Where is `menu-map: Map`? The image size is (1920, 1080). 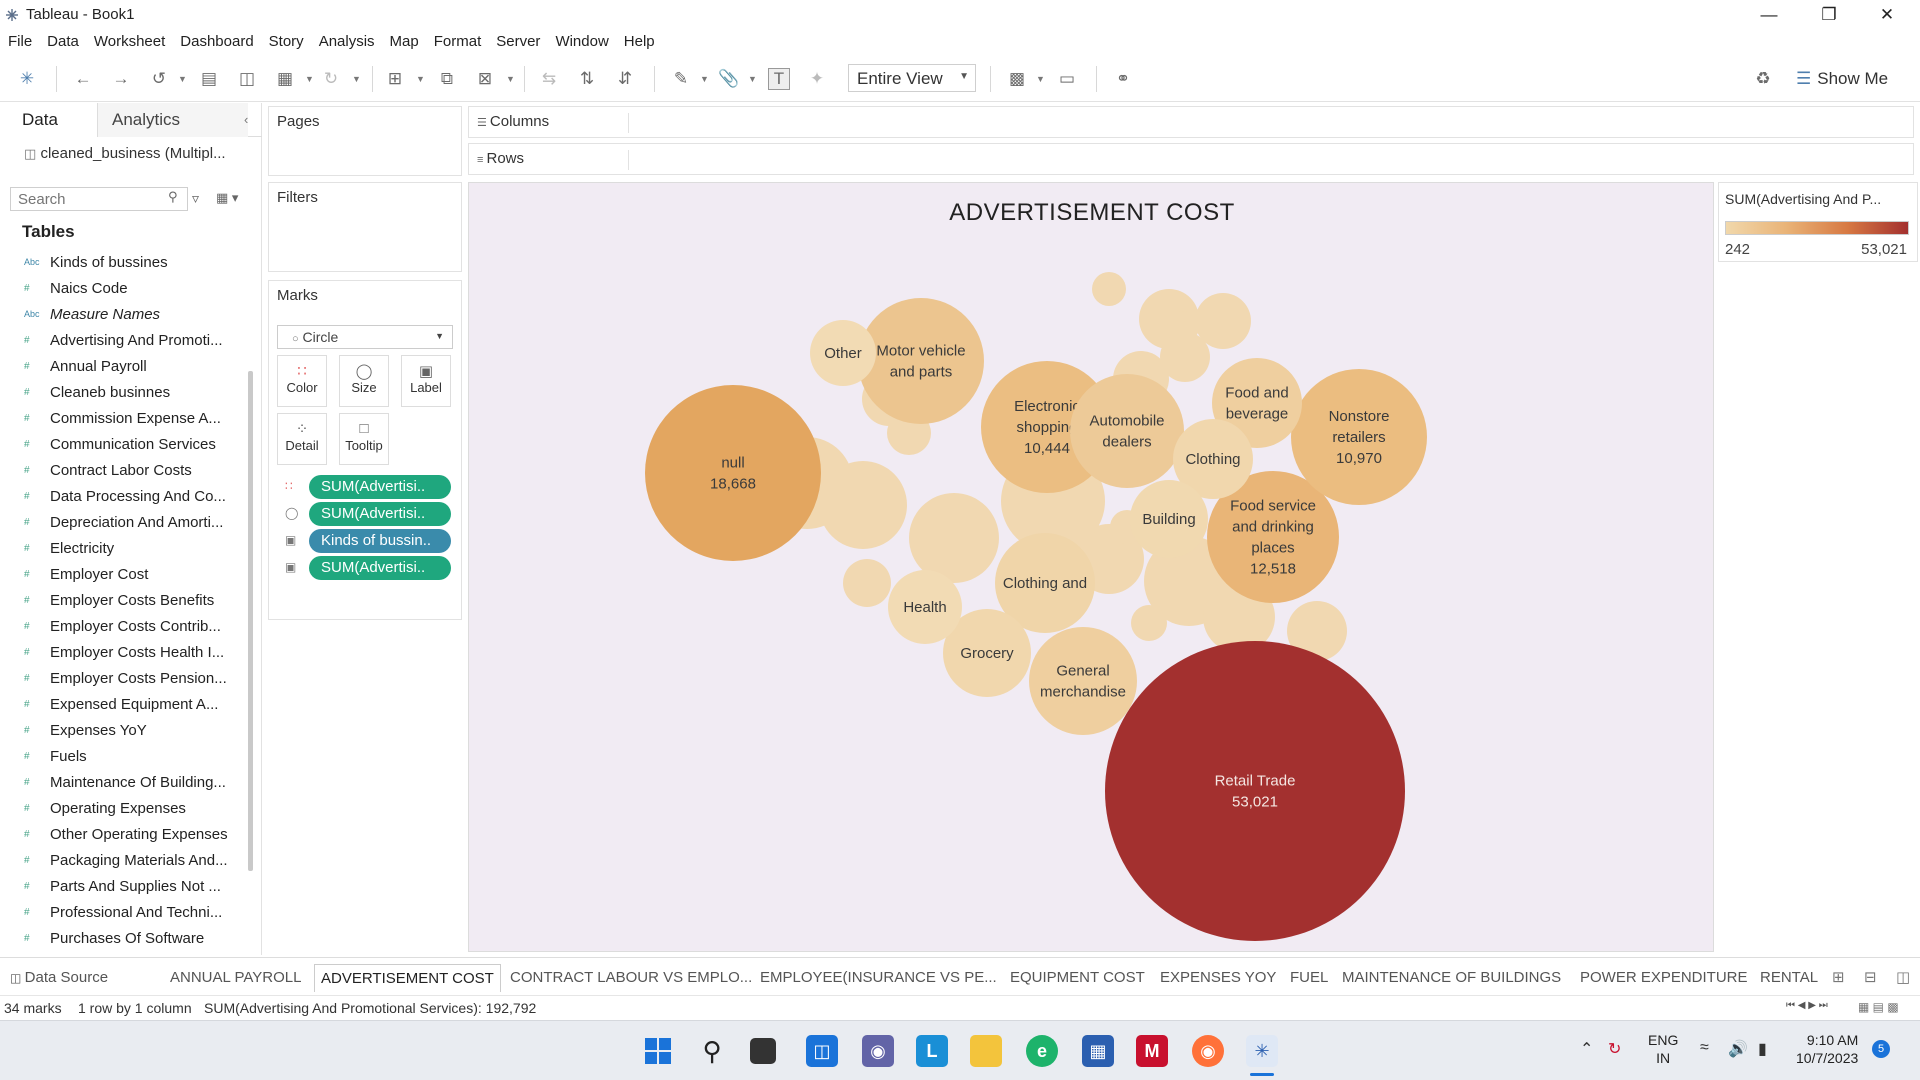
menu-map: Map is located at coordinates (404, 42).